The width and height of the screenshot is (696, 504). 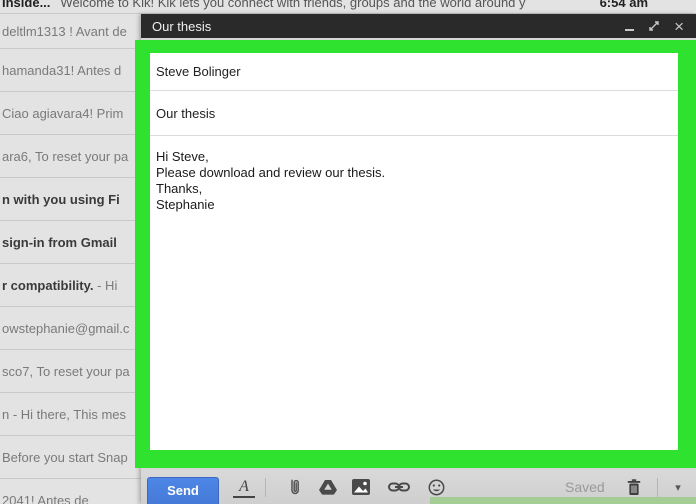 I want to click on body-line: Stephanie, so click(x=185, y=204).